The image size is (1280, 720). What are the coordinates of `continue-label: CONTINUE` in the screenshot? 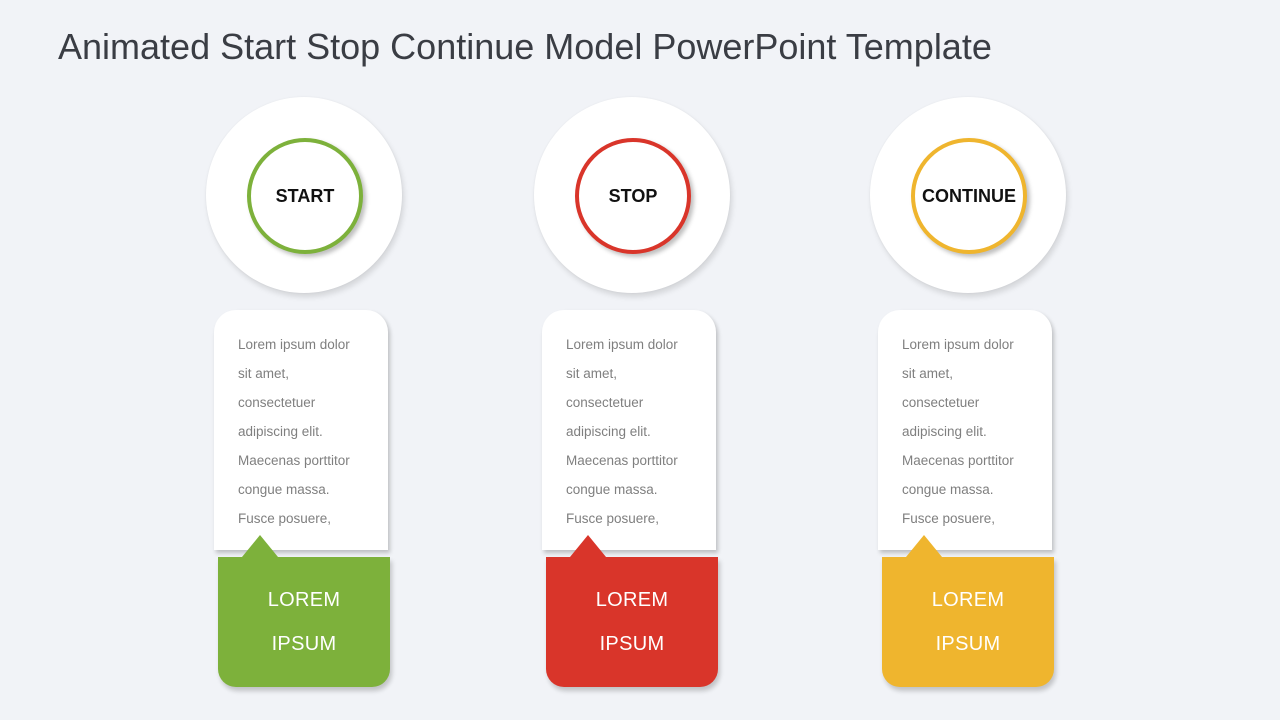 It's located at (969, 195).